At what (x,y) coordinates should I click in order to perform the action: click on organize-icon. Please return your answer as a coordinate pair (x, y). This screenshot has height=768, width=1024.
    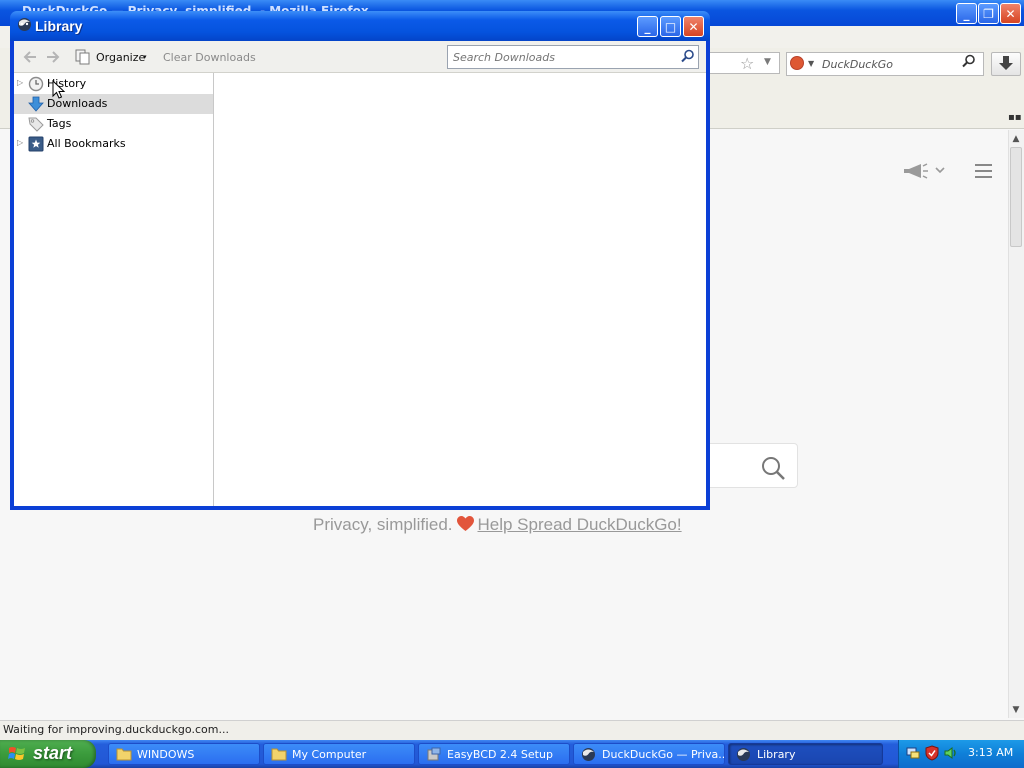
    Looking at the image, I should click on (84, 58).